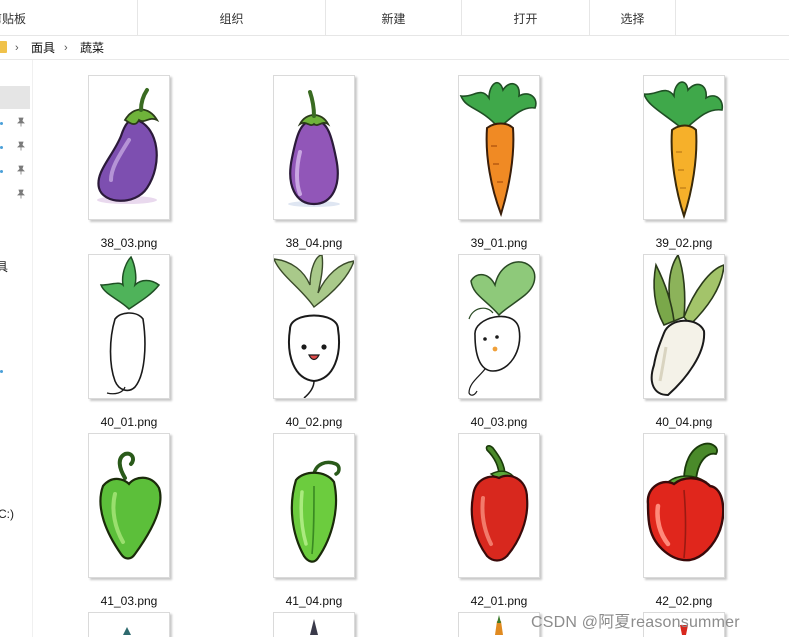 Image resolution: width=789 pixels, height=637 pixels. What do you see at coordinates (314, 601) in the screenshot?
I see `file-name: 41_04.png` at bounding box center [314, 601].